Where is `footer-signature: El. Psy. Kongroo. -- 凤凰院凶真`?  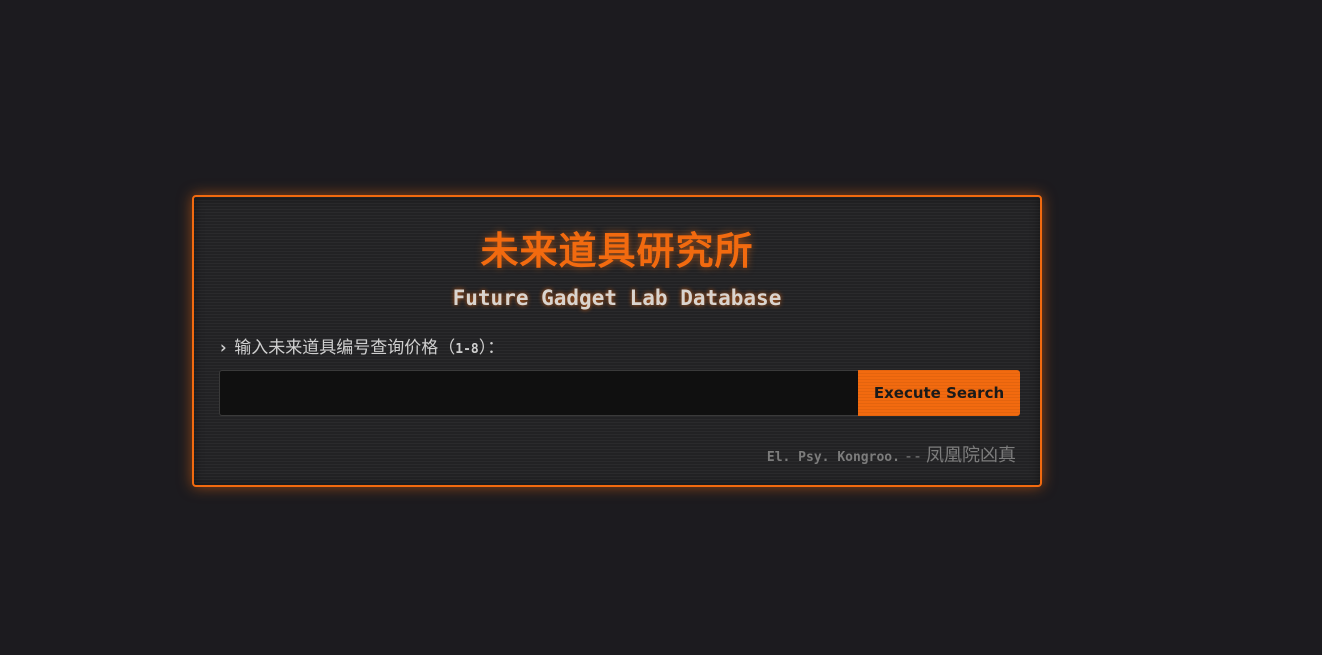
footer-signature: El. Psy. Kongroo. -- 凤凰院凶真 is located at coordinates (891, 454).